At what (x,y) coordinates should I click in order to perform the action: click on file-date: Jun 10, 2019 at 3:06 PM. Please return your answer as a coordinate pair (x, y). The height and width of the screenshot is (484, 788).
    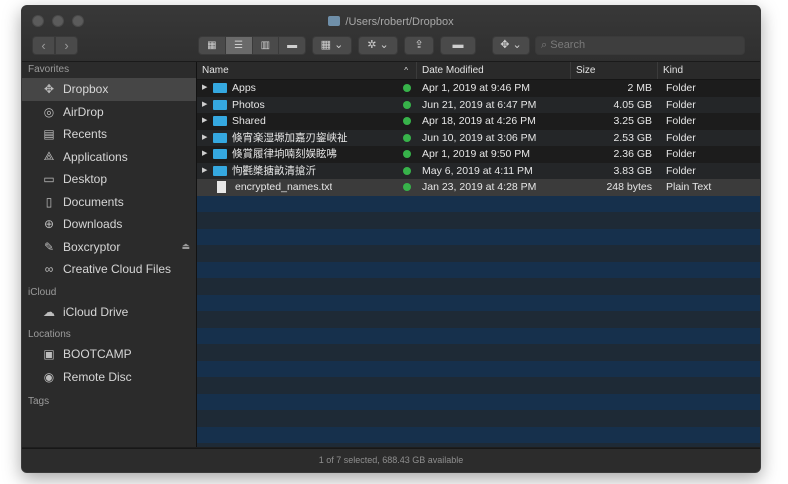
    Looking at the image, I should click on (479, 137).